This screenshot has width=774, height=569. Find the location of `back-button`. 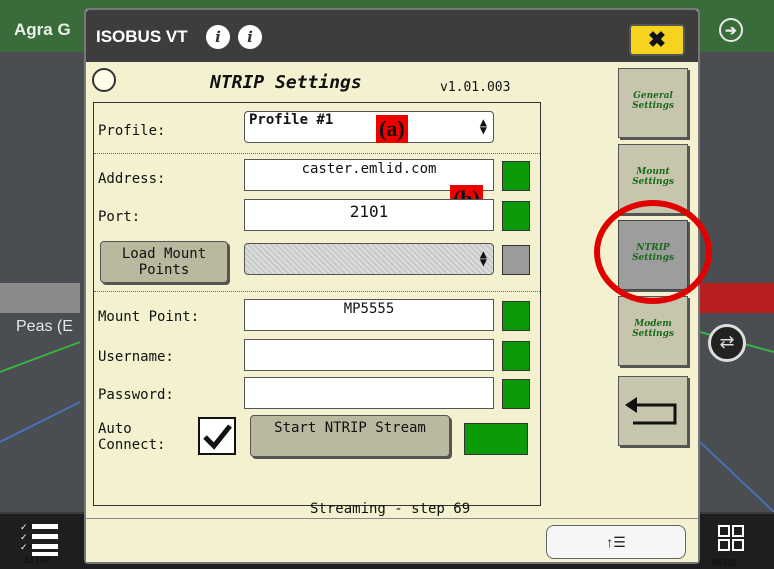

back-button is located at coordinates (653, 411).